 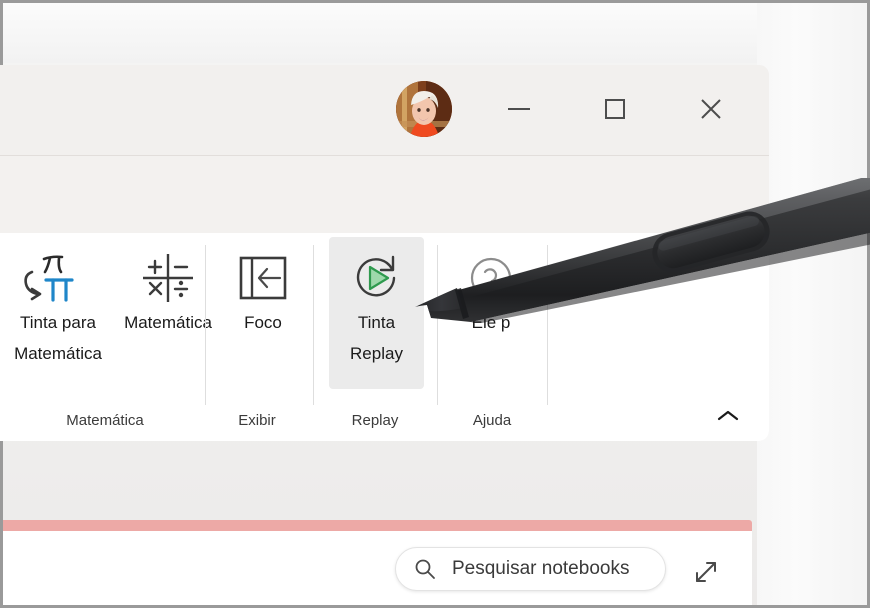 What do you see at coordinates (424, 109) in the screenshot?
I see `user-avatar` at bounding box center [424, 109].